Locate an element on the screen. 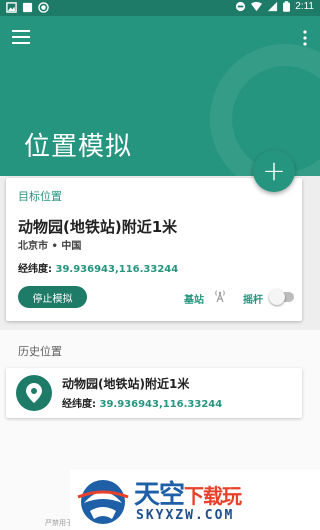  footer-hint: 严禁用于 is located at coordinates (59, 523).